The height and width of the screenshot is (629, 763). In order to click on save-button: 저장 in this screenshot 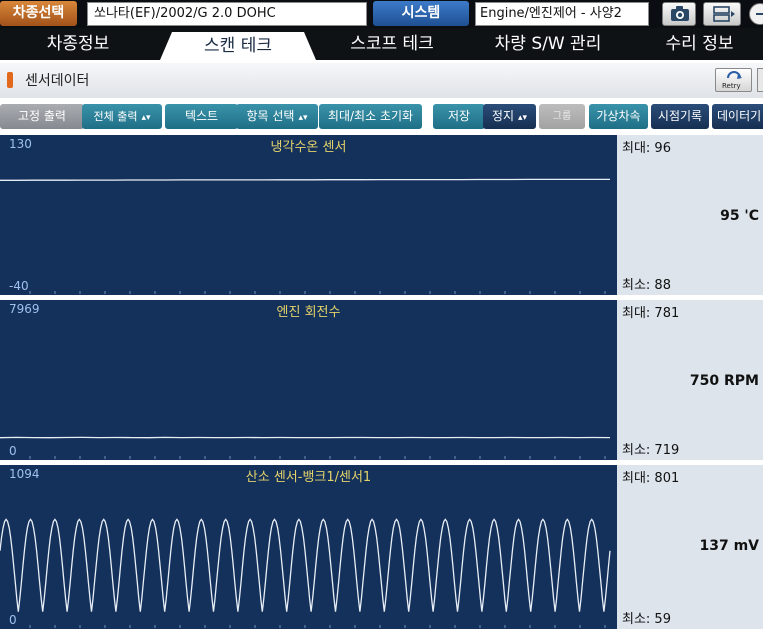, I will do `click(459, 116)`.